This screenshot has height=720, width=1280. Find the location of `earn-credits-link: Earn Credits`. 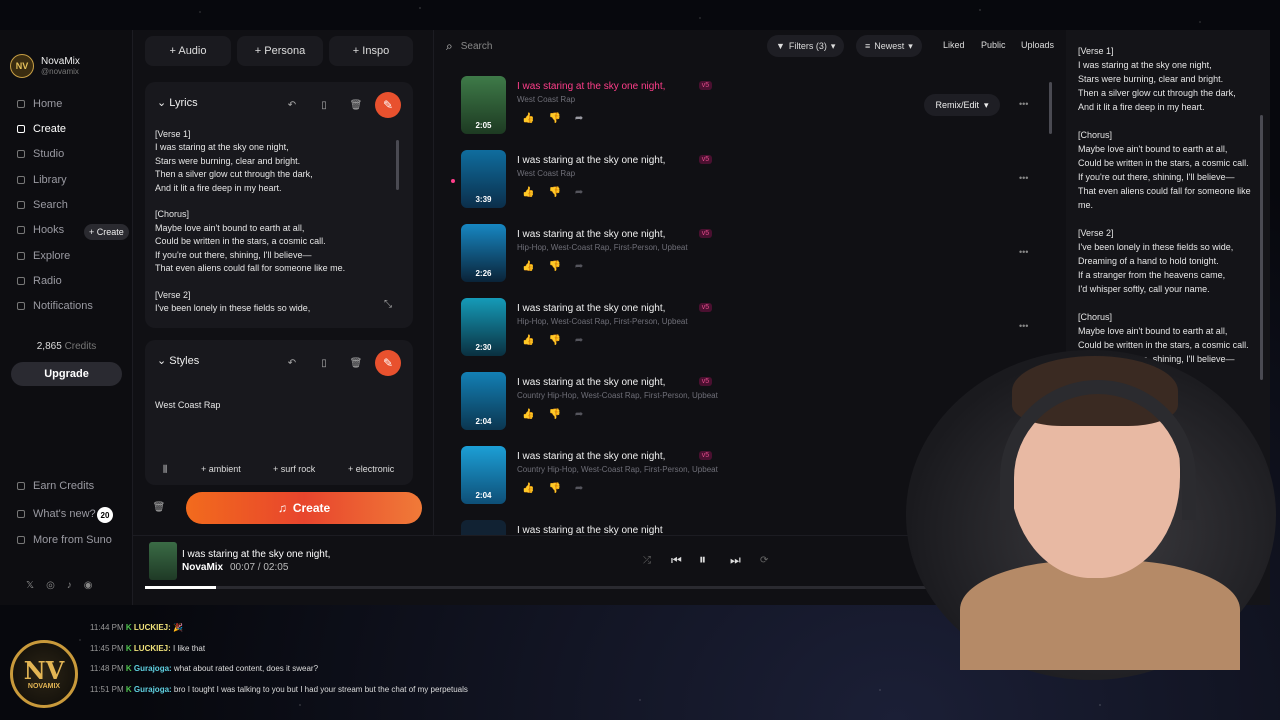

earn-credits-link: Earn Credits is located at coordinates (55, 486).